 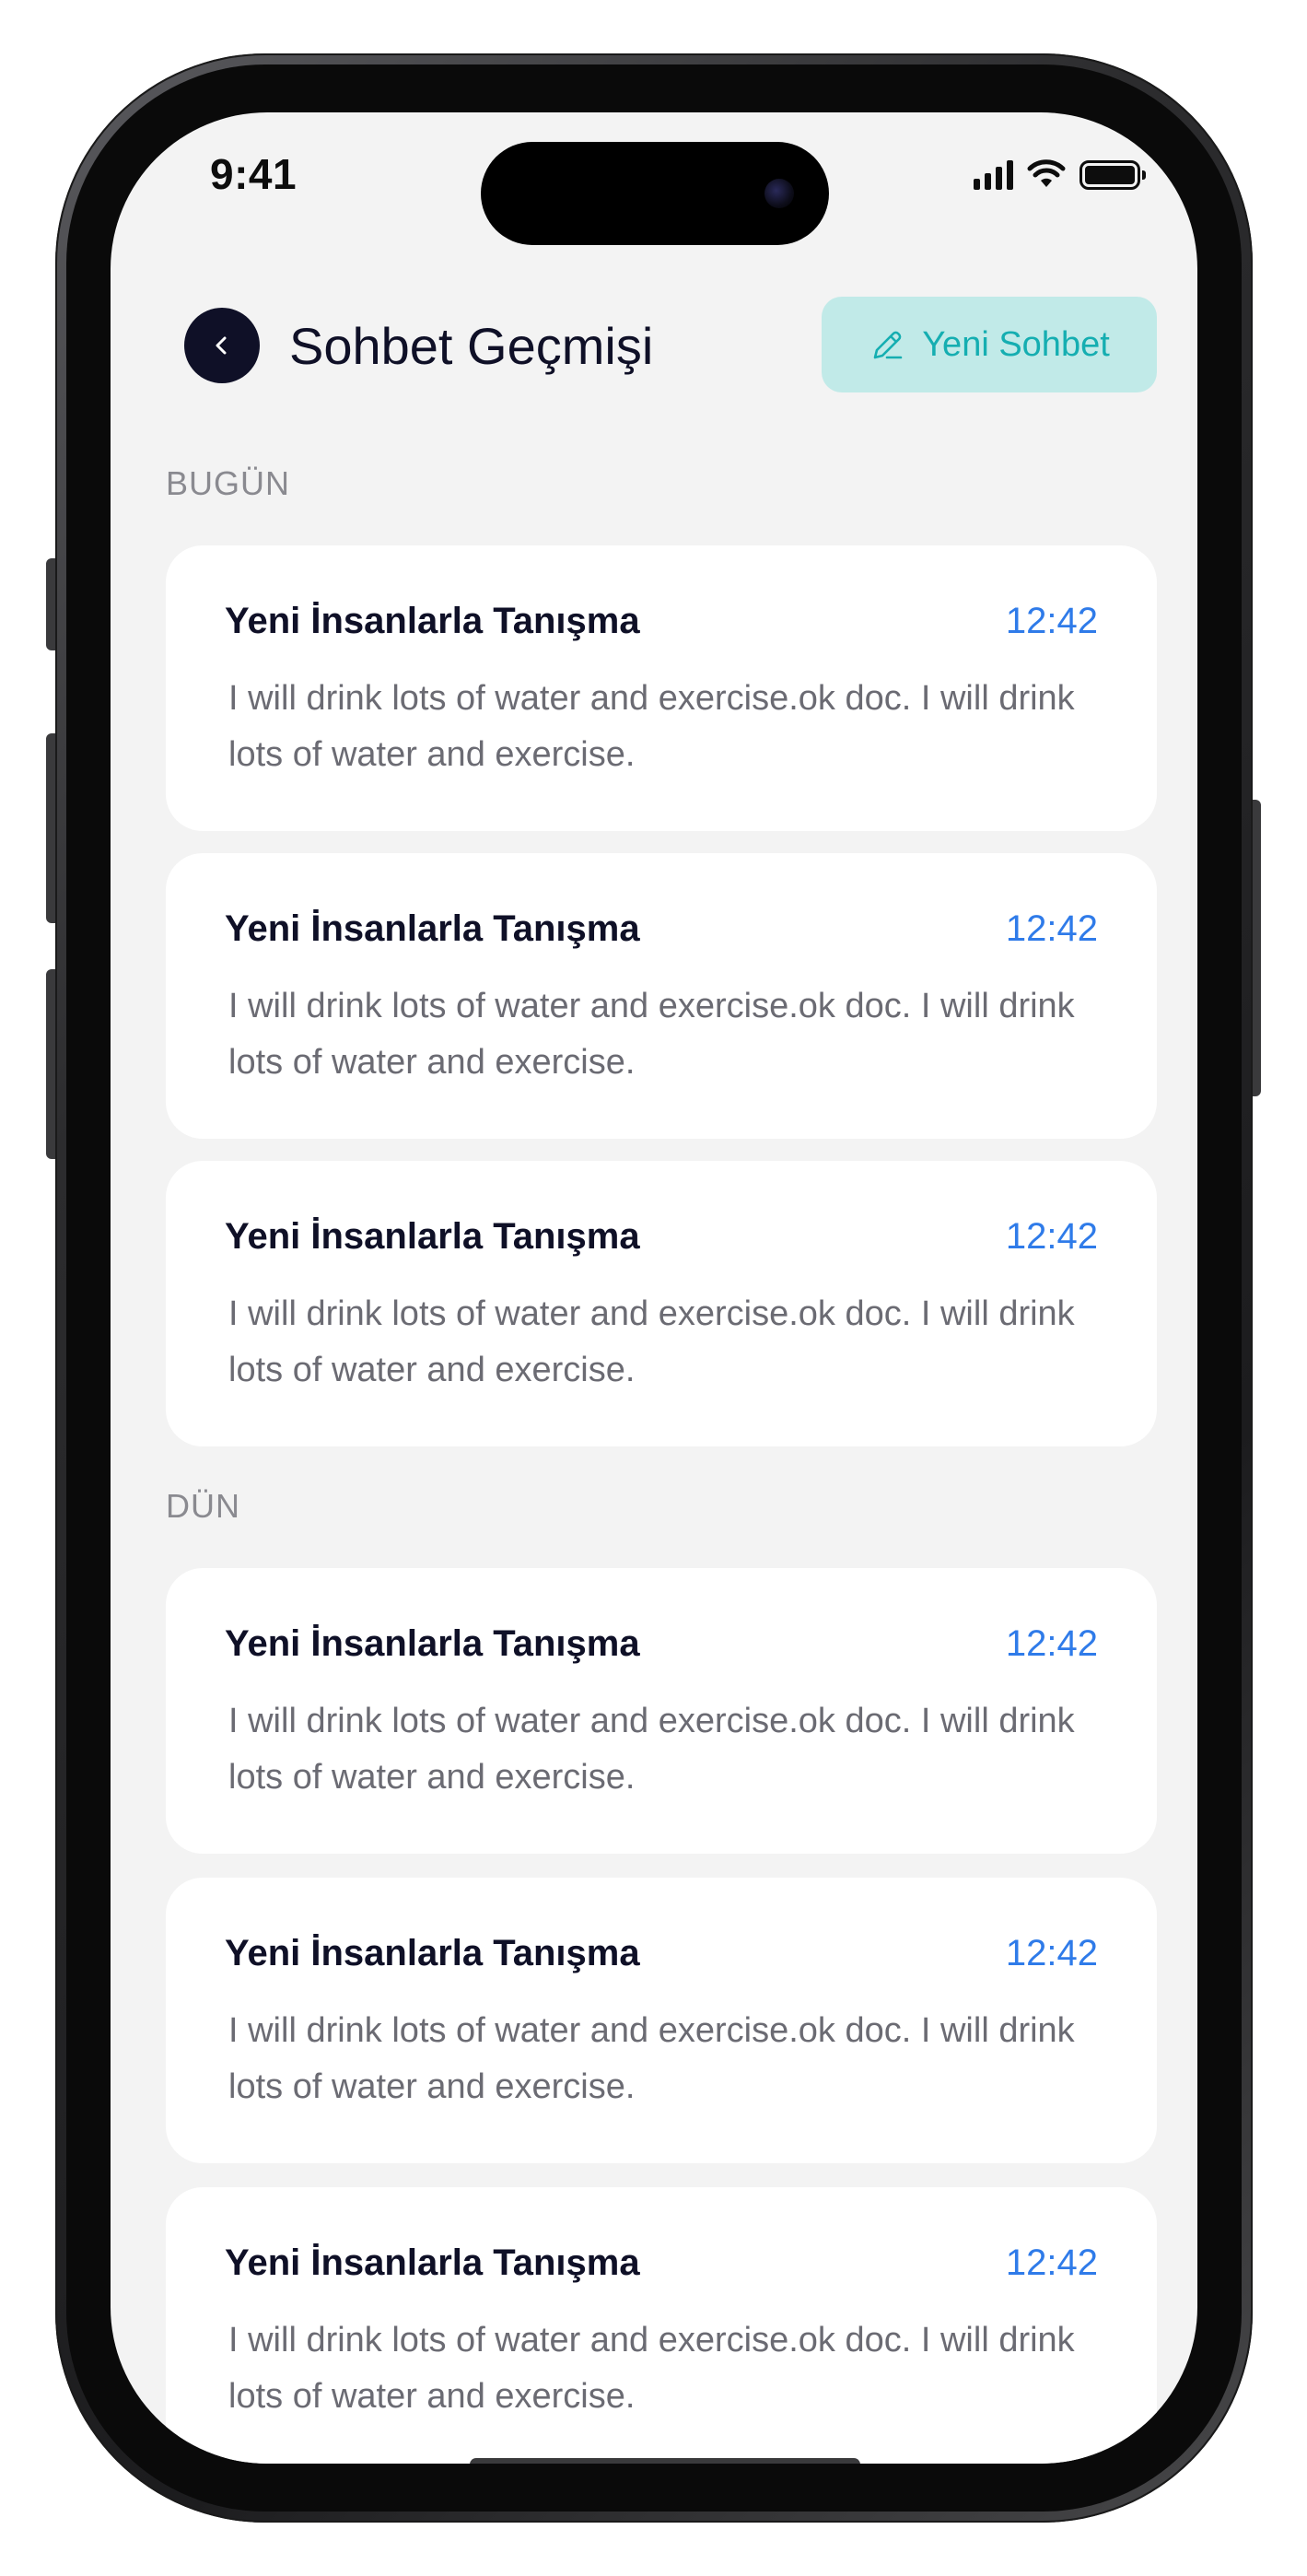 What do you see at coordinates (1046, 173) in the screenshot?
I see `wifi-icon` at bounding box center [1046, 173].